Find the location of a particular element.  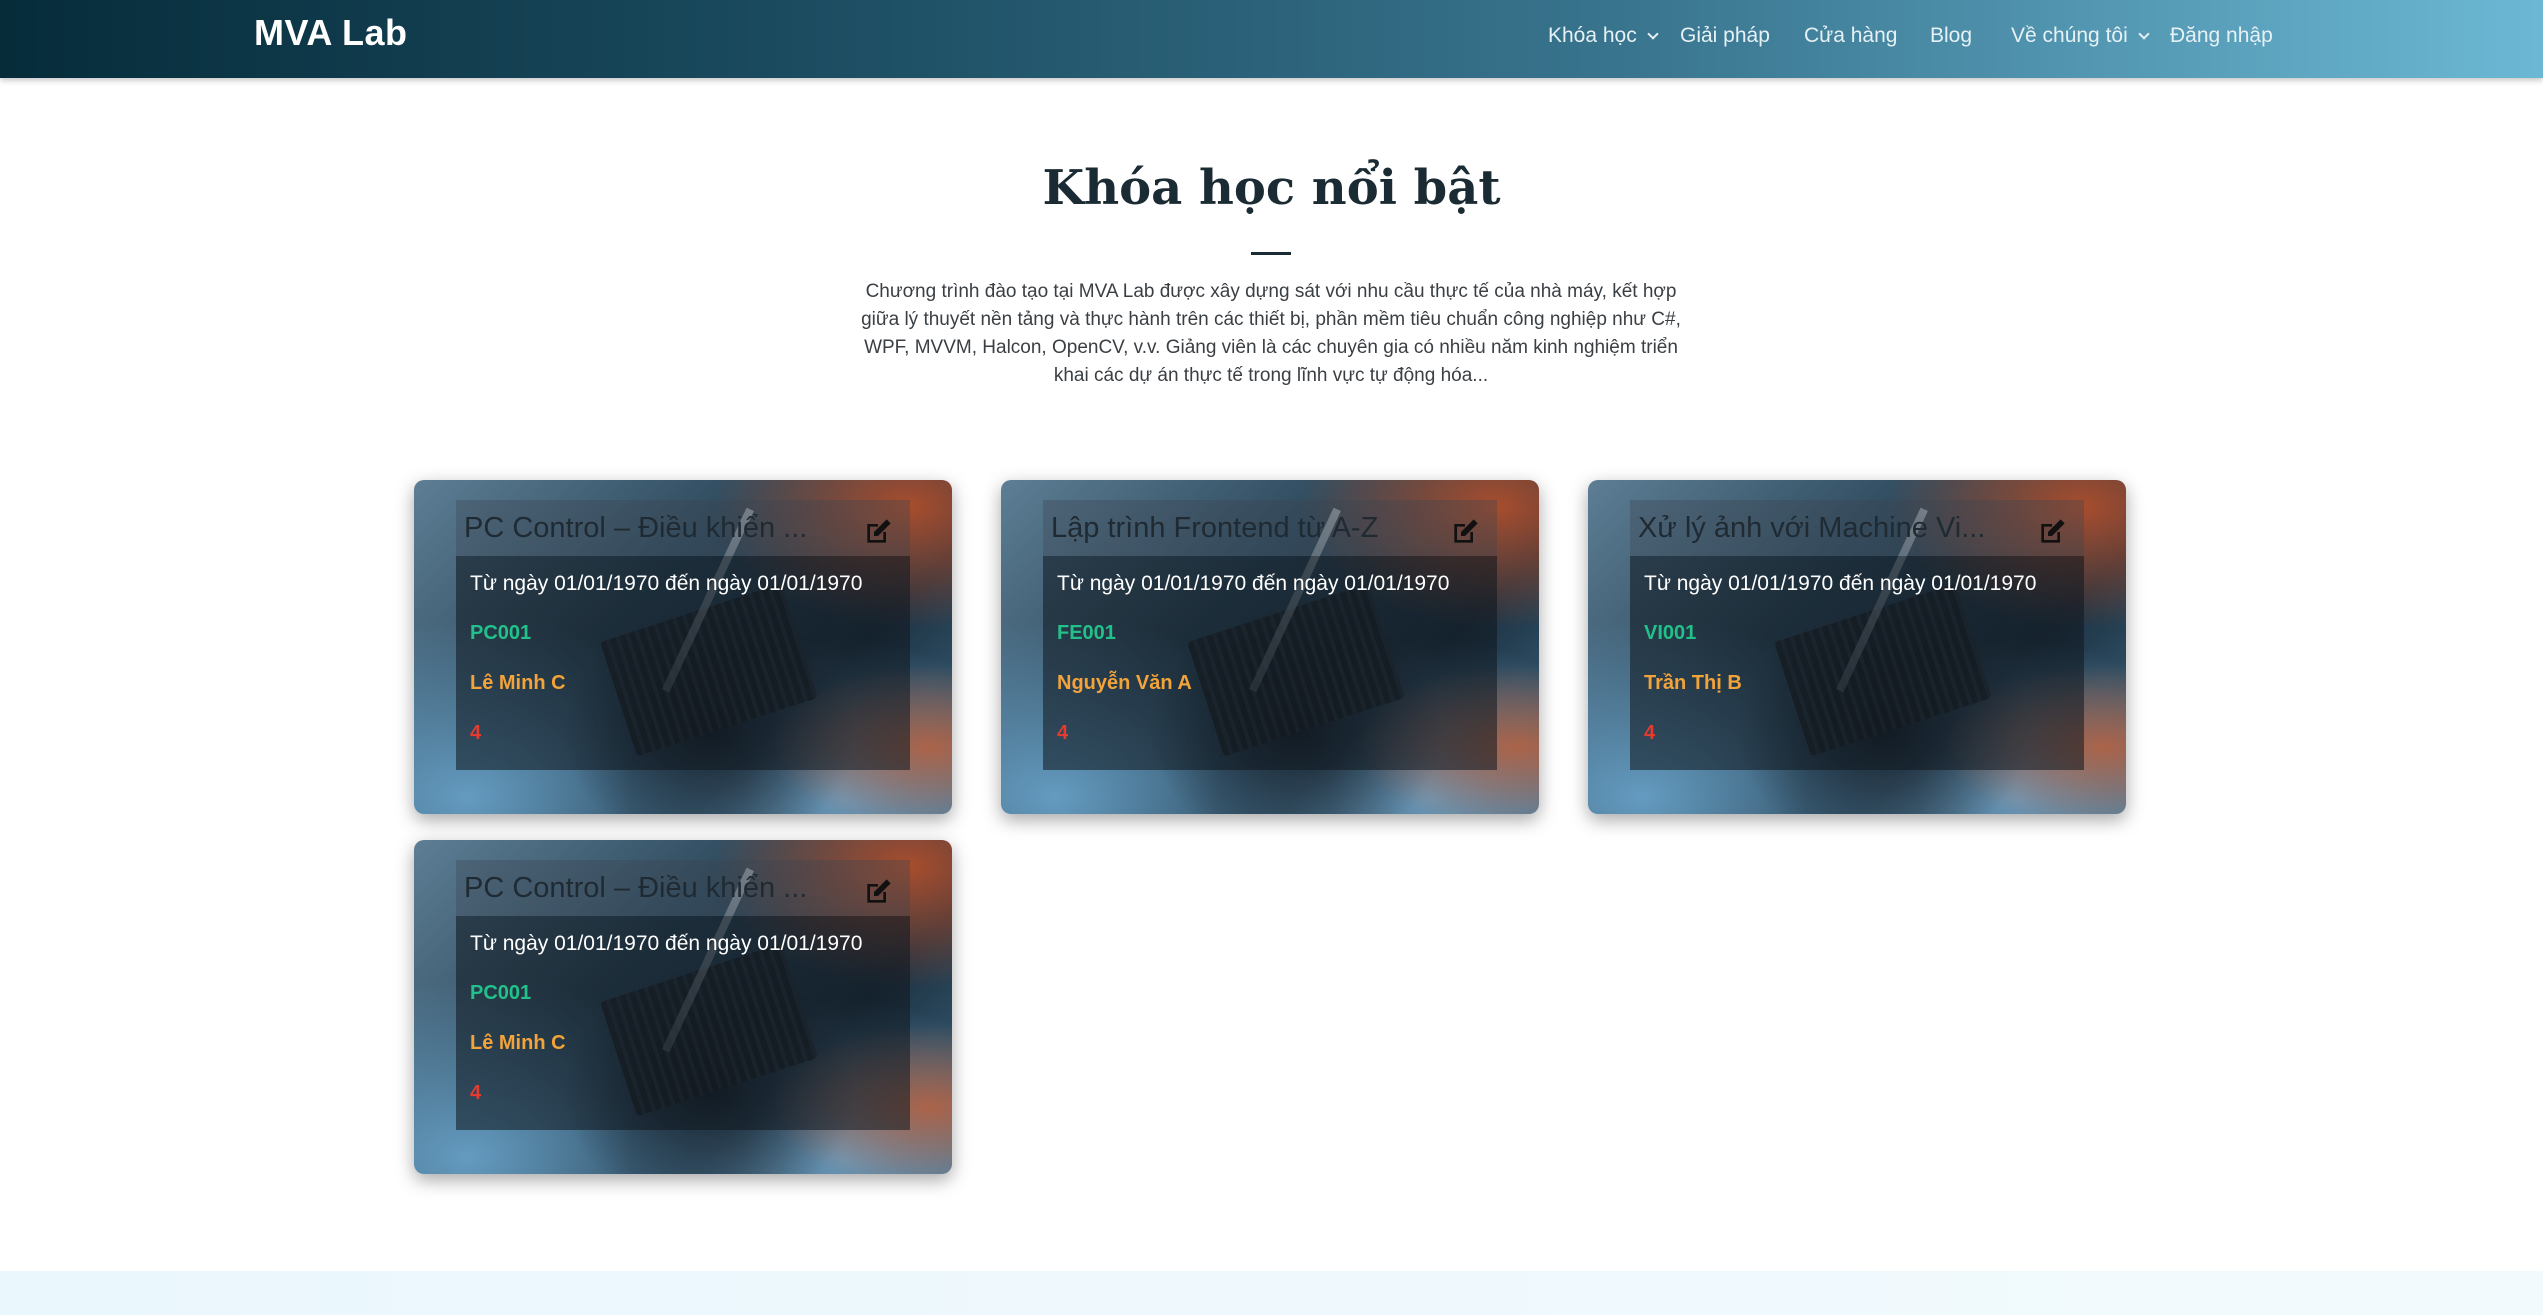

nav-item-label: Blog is located at coordinates (1951, 35).